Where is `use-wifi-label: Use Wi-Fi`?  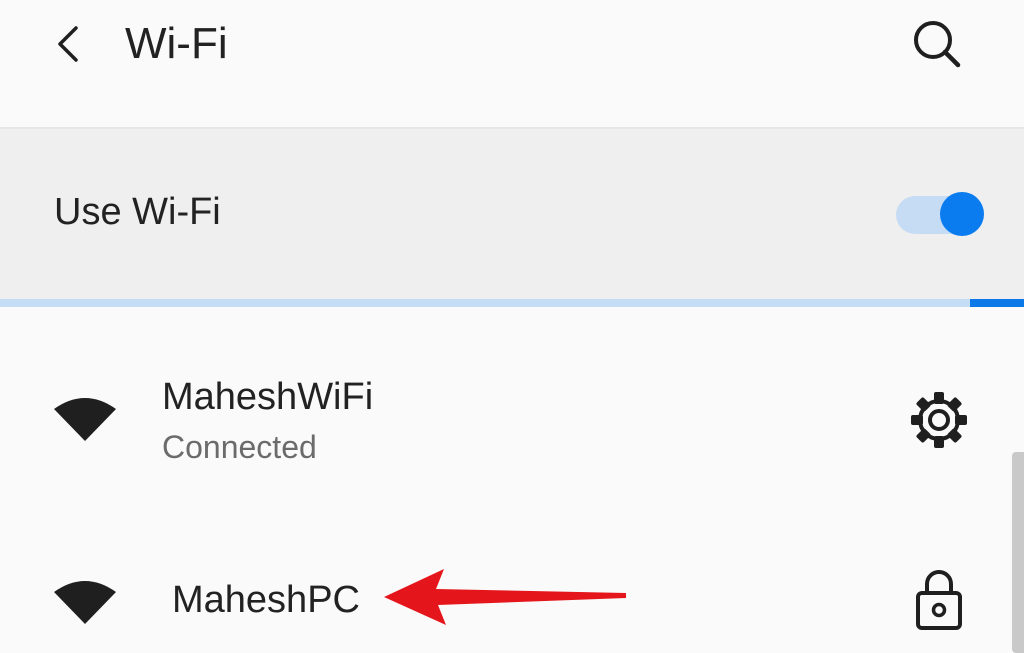
use-wifi-label: Use Wi-Fi is located at coordinates (137, 212).